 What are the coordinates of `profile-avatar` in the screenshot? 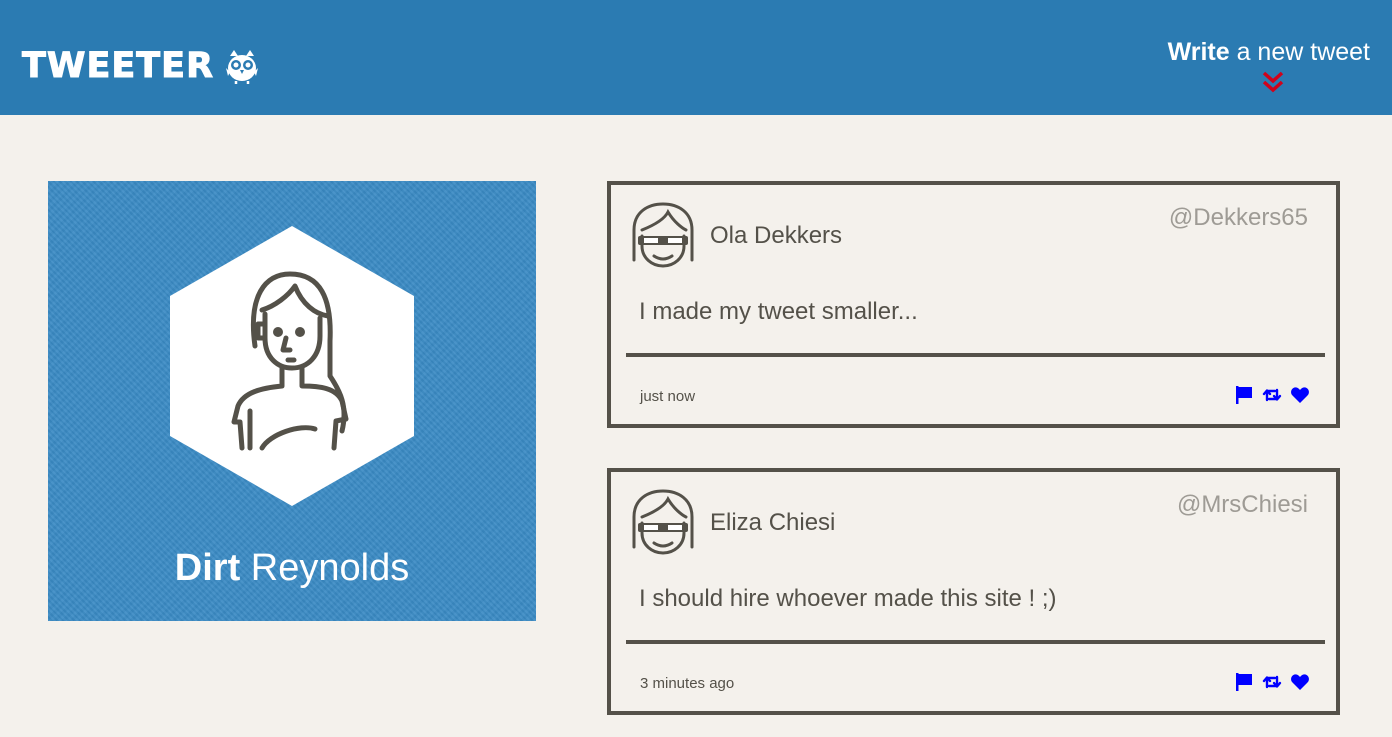 It's located at (292, 366).